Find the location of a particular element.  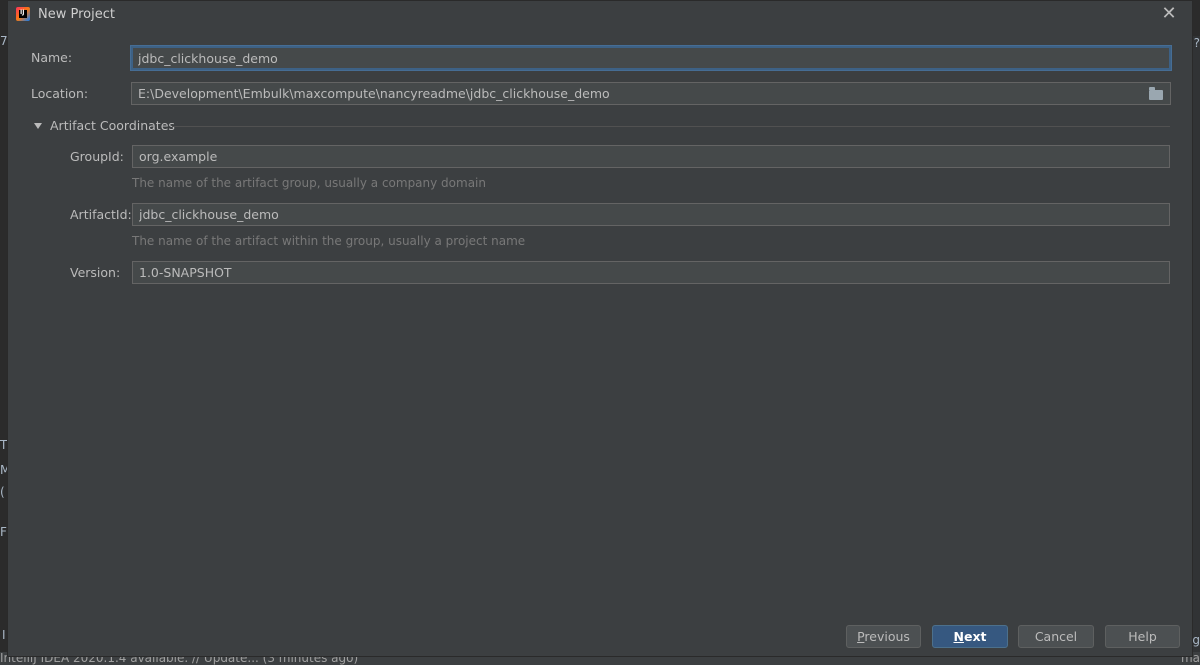

next-button: Next is located at coordinates (970, 636).